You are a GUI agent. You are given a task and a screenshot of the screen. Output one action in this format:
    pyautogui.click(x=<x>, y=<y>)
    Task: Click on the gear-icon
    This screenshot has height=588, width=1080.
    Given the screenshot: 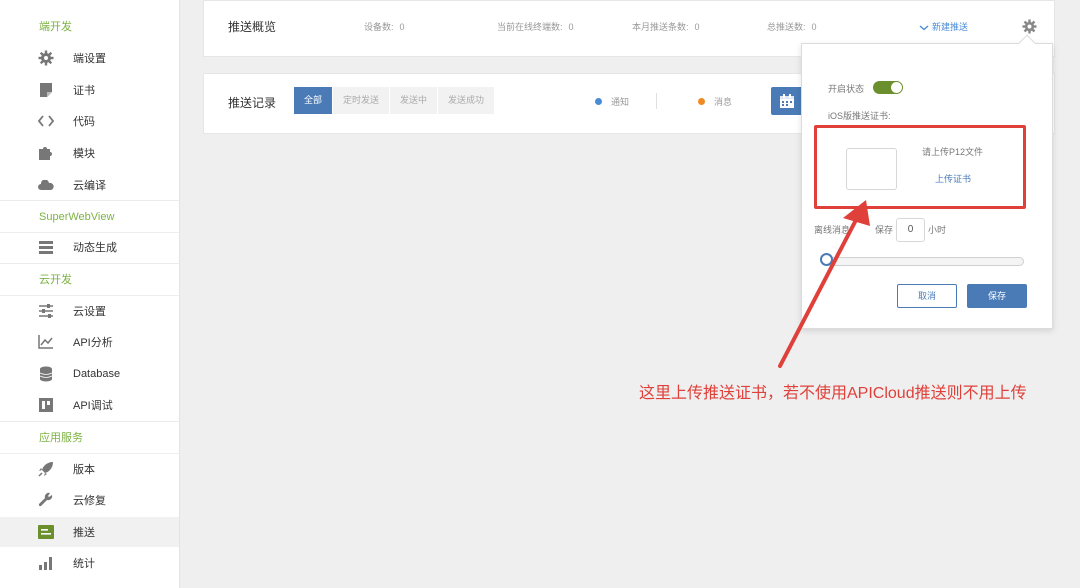 What is the action you would take?
    pyautogui.click(x=46, y=58)
    